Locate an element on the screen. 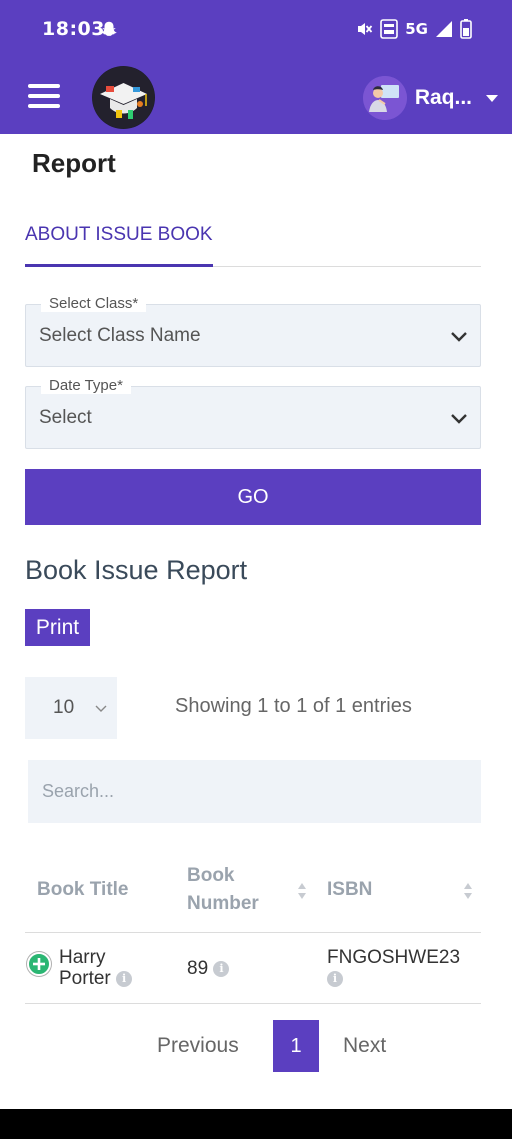 The image size is (512, 1139). entries-info: Showing 1 to 1 of 1 entries is located at coordinates (293, 706).